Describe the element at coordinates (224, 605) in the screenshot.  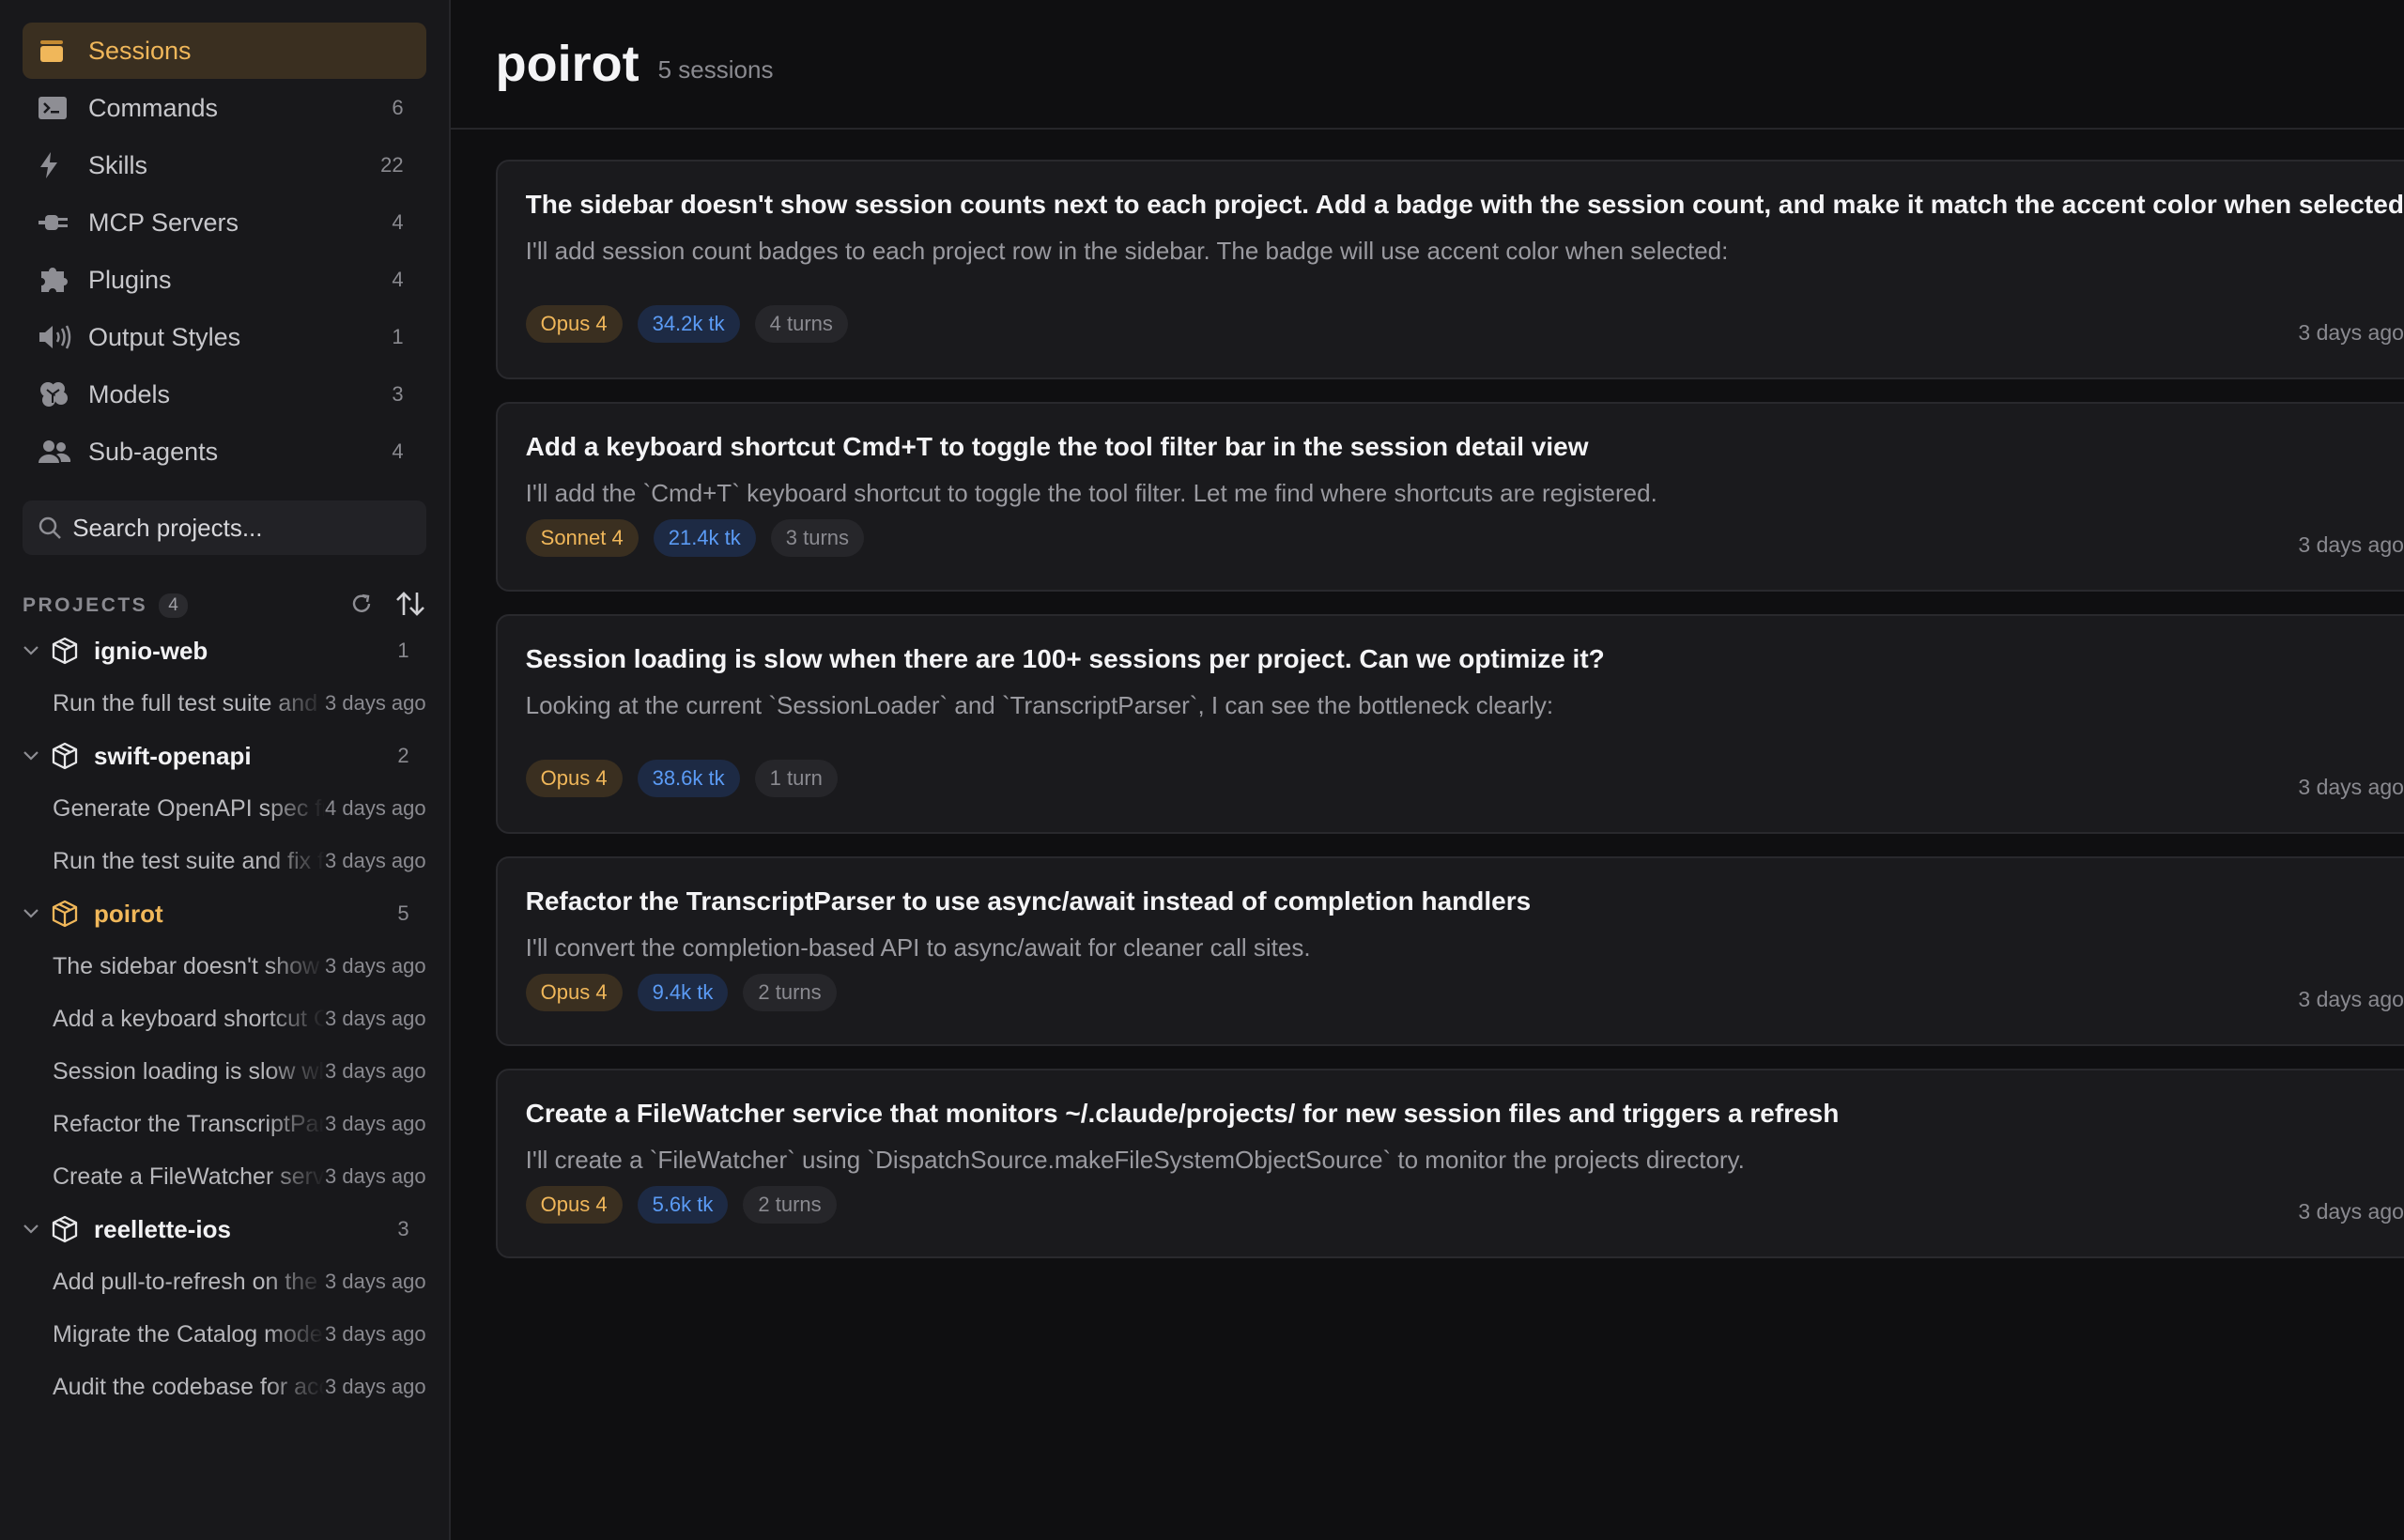
I see `projects-header: PROJECTS 4` at that location.